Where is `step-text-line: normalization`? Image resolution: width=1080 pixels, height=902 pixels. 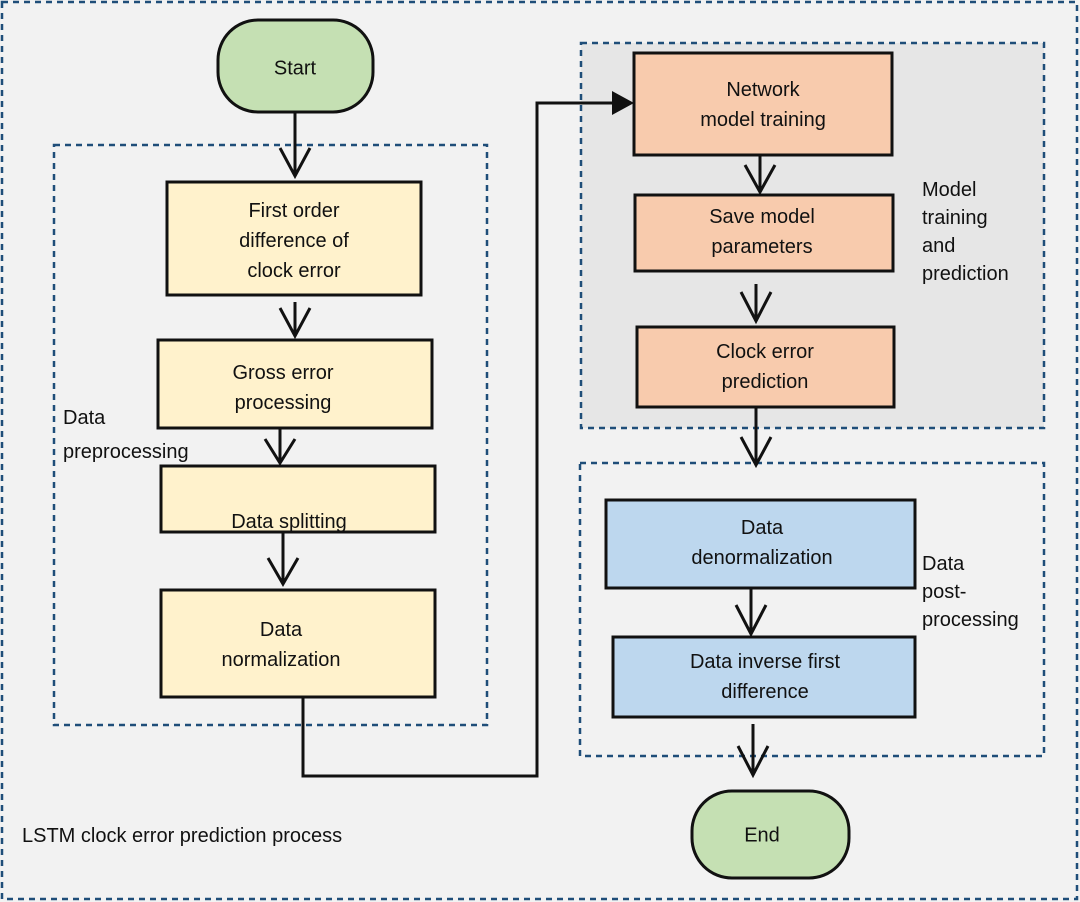
step-text-line: normalization is located at coordinates (281, 660).